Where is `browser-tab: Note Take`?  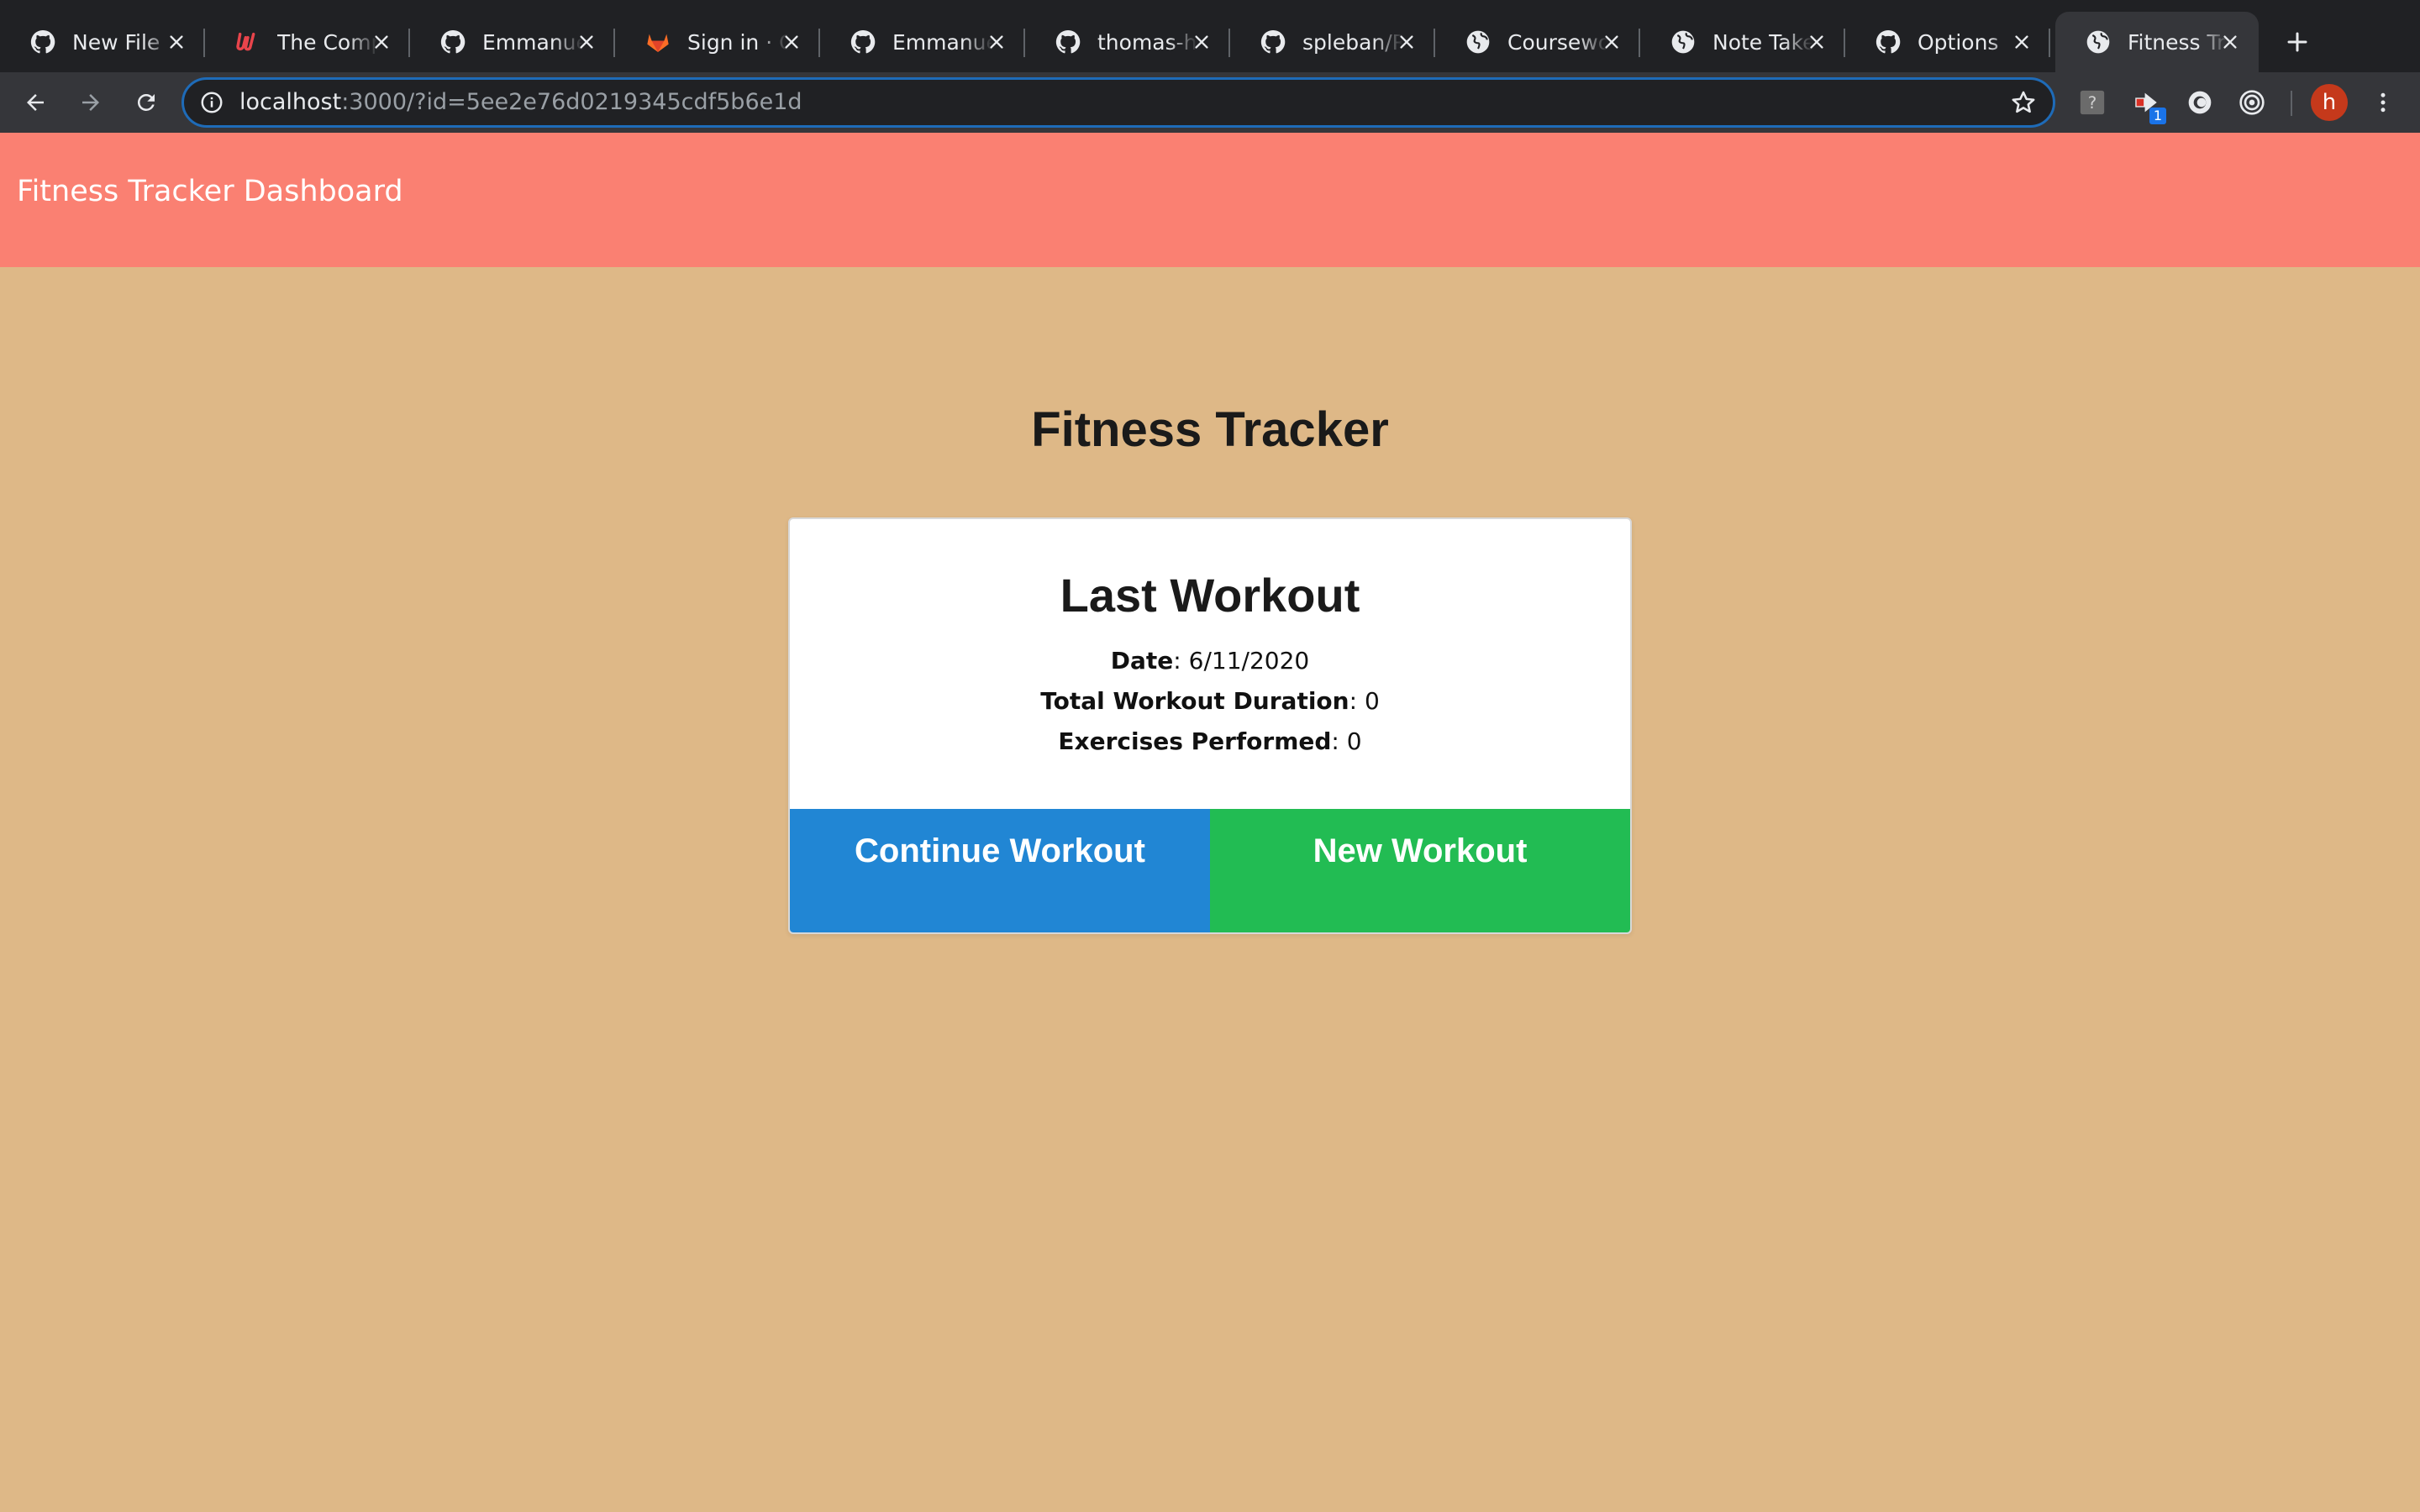 browser-tab: Note Take is located at coordinates (1742, 42).